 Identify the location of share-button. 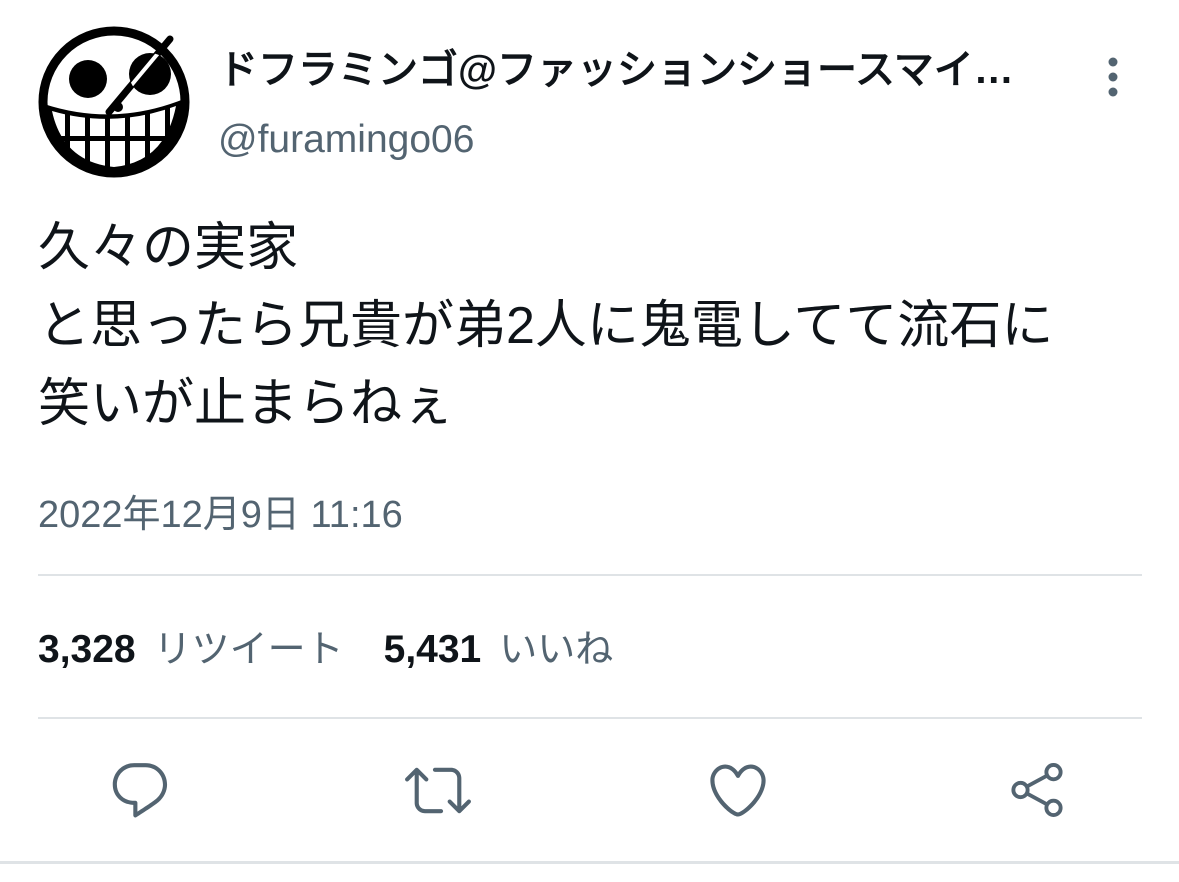
(1037, 790).